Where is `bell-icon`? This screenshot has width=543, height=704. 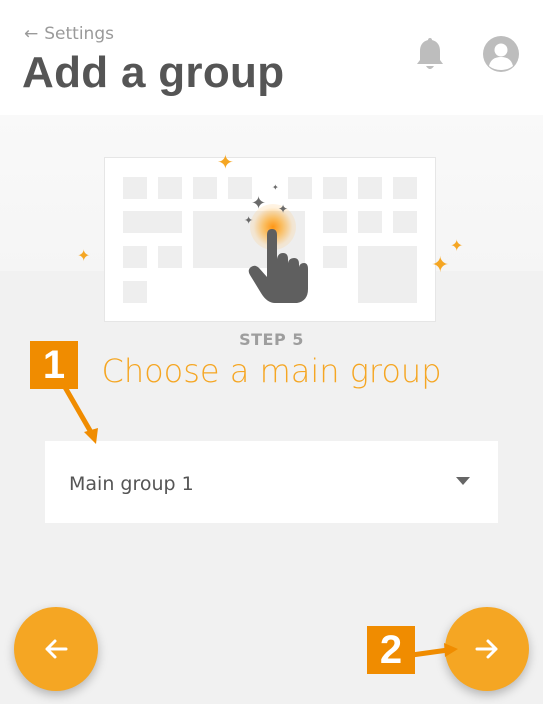
bell-icon is located at coordinates (430, 54).